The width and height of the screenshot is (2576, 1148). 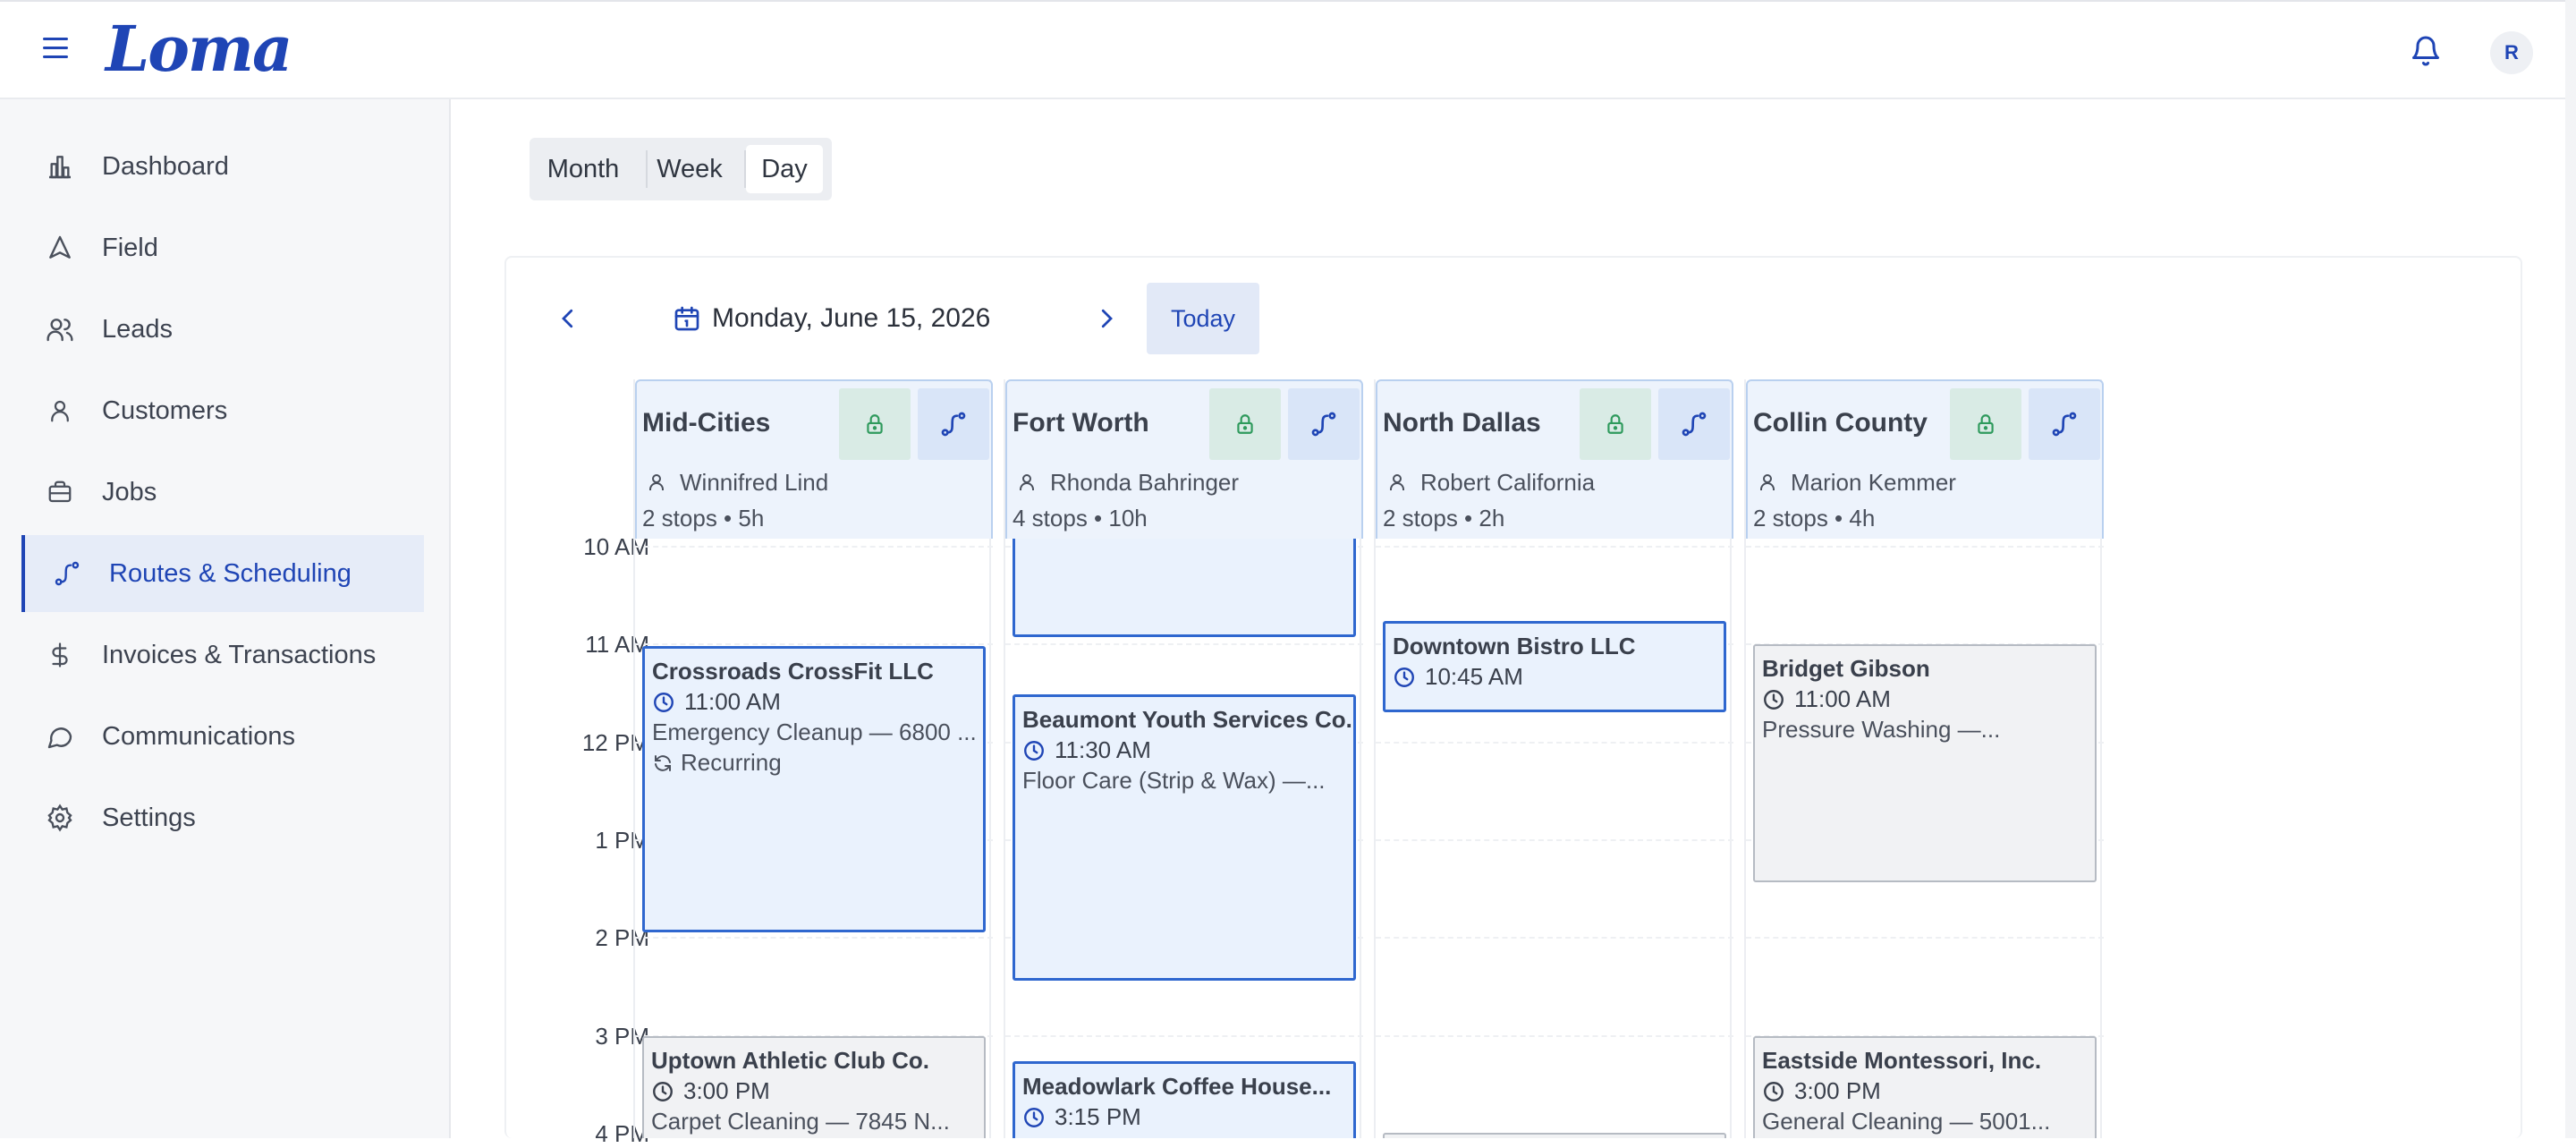 I want to click on job-card, so click(x=1554, y=1135).